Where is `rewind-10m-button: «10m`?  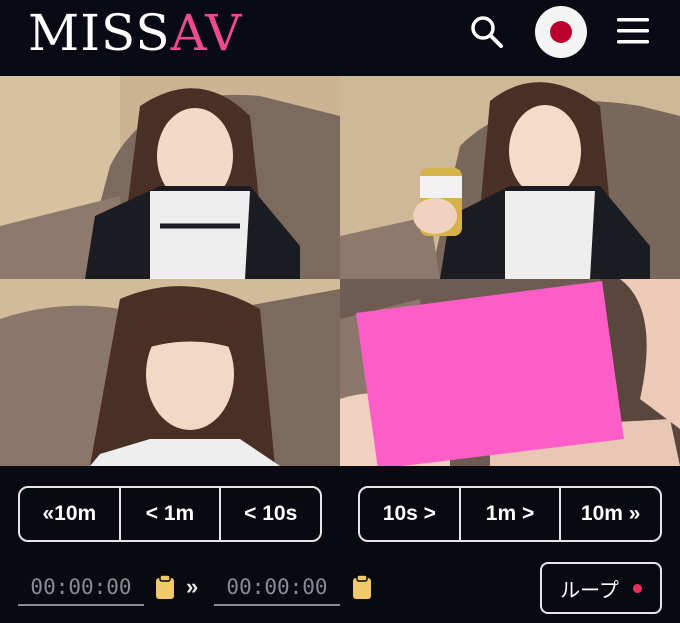 rewind-10m-button: «10m is located at coordinates (70, 514).